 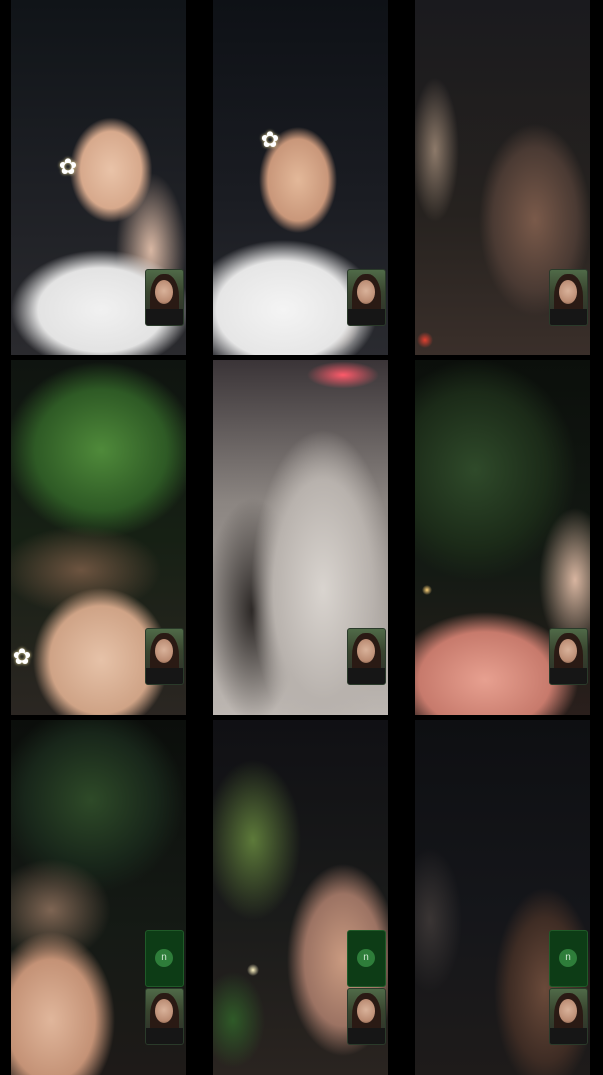 I want to click on video-tile-r3c1: n, so click(x=98, y=897).